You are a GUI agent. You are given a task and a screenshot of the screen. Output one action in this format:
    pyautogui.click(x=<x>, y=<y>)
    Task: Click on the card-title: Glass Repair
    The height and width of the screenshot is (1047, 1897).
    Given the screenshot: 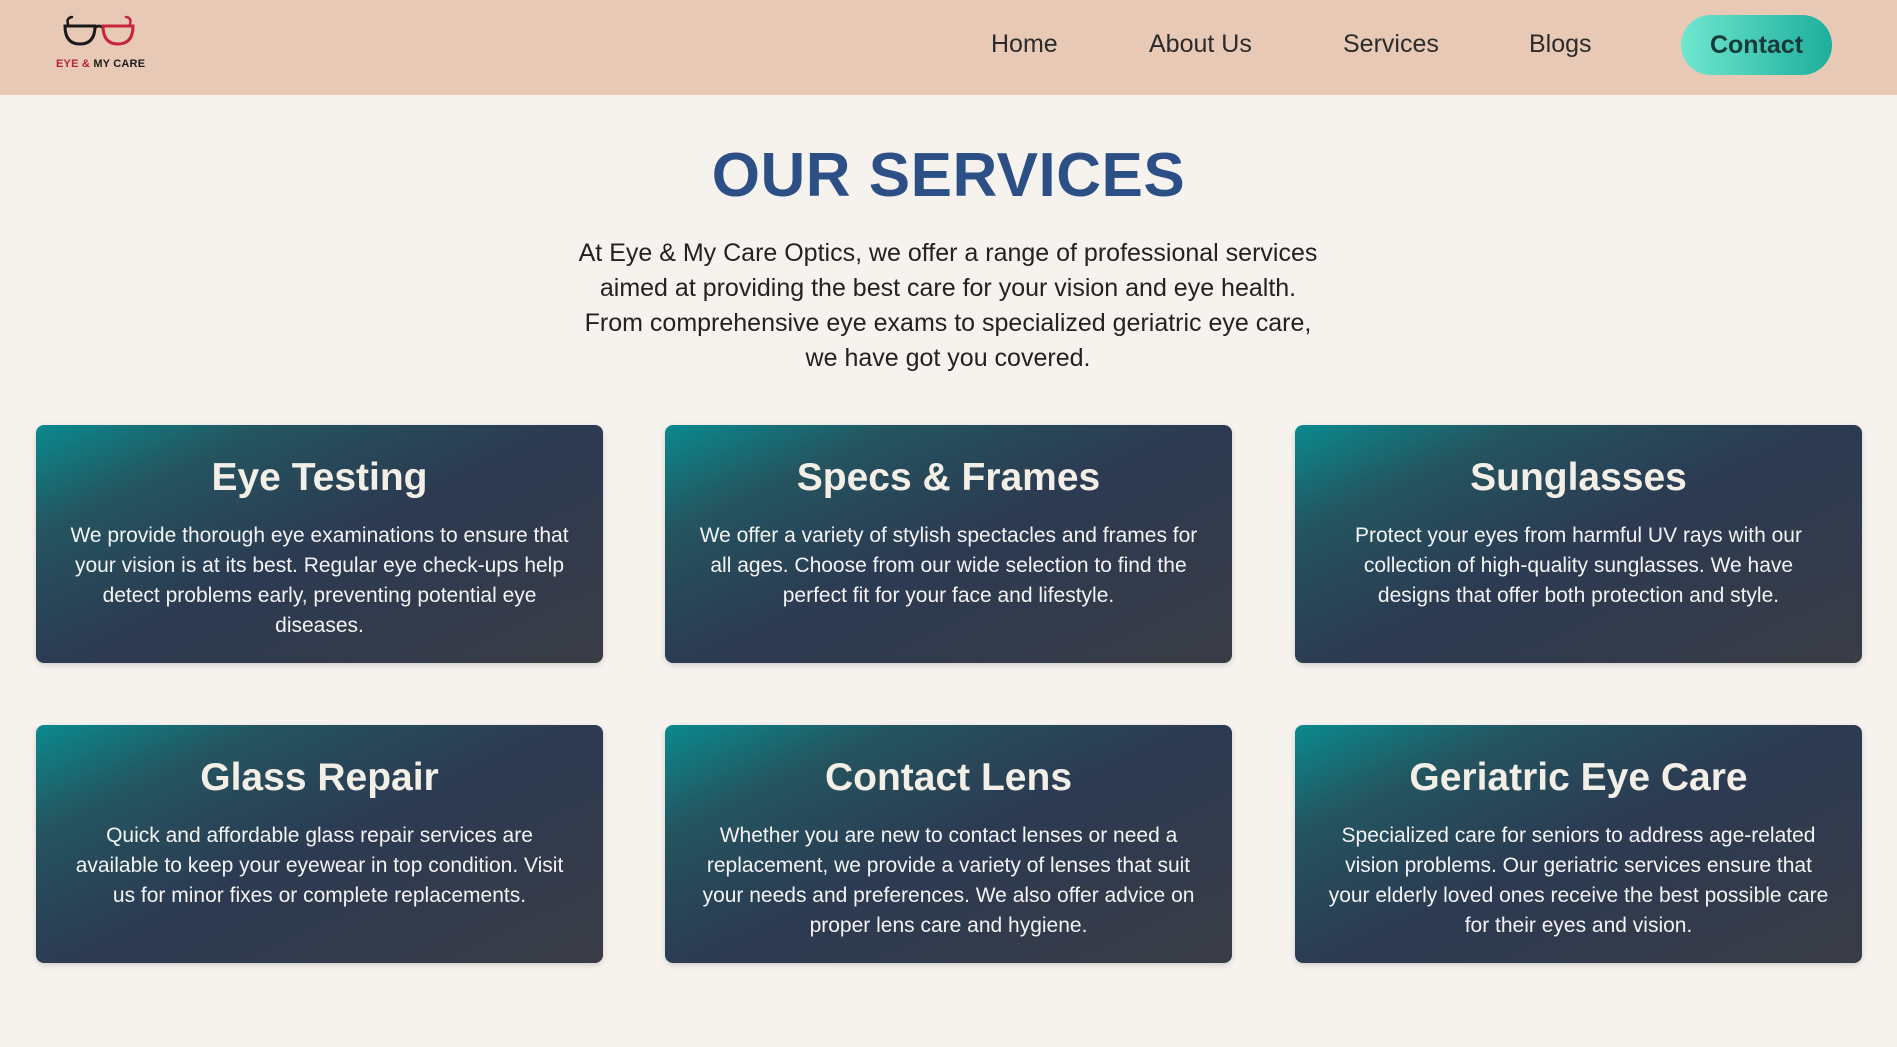 What is the action you would take?
    pyautogui.click(x=319, y=777)
    